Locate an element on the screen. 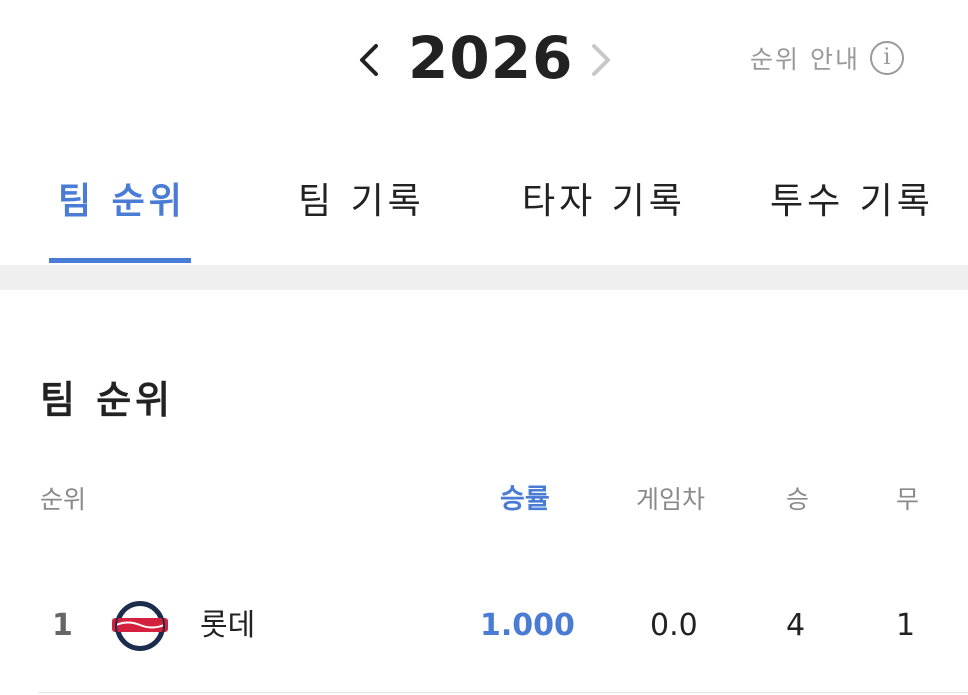  standings-table-header: 순위 승률 게임차 승 무 is located at coordinates (484, 500).